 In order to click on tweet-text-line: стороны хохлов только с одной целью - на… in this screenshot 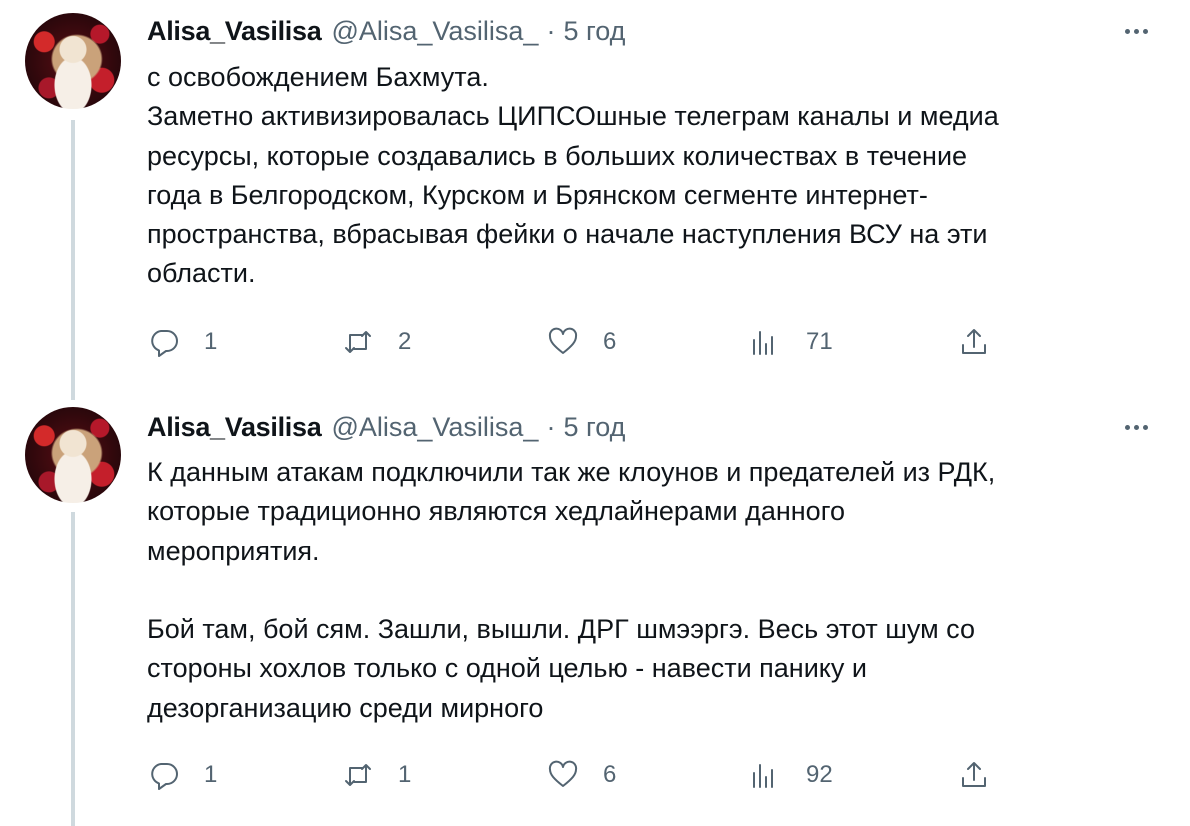, I will do `click(507, 668)`.